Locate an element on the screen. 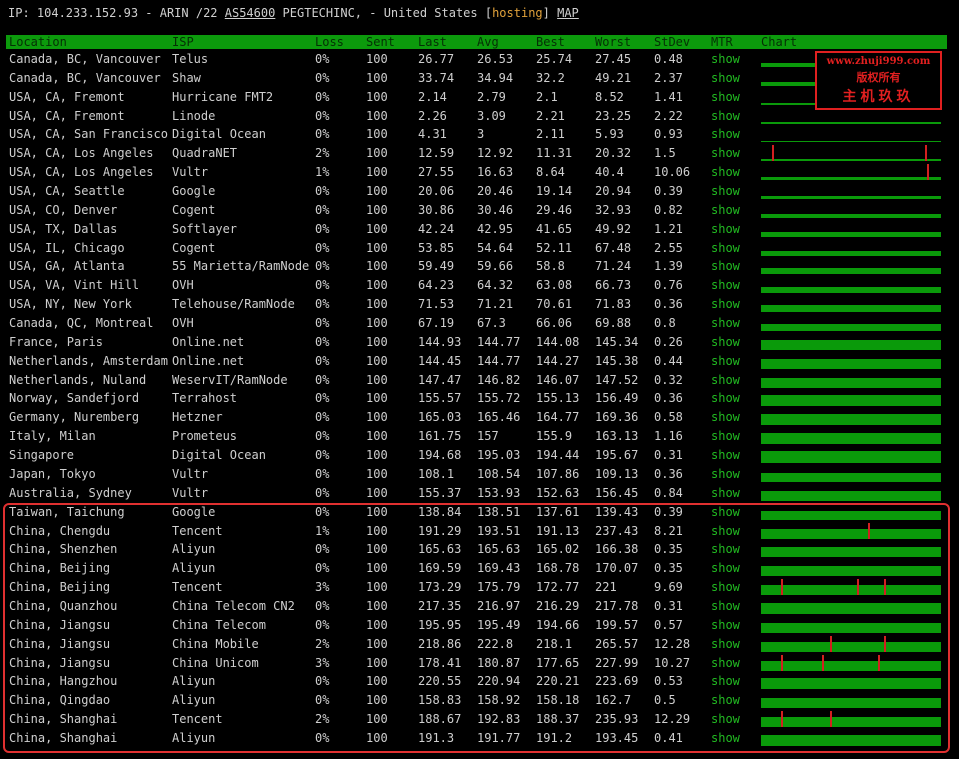 The image size is (959, 759). cell-last: 26.77 is located at coordinates (436, 59).